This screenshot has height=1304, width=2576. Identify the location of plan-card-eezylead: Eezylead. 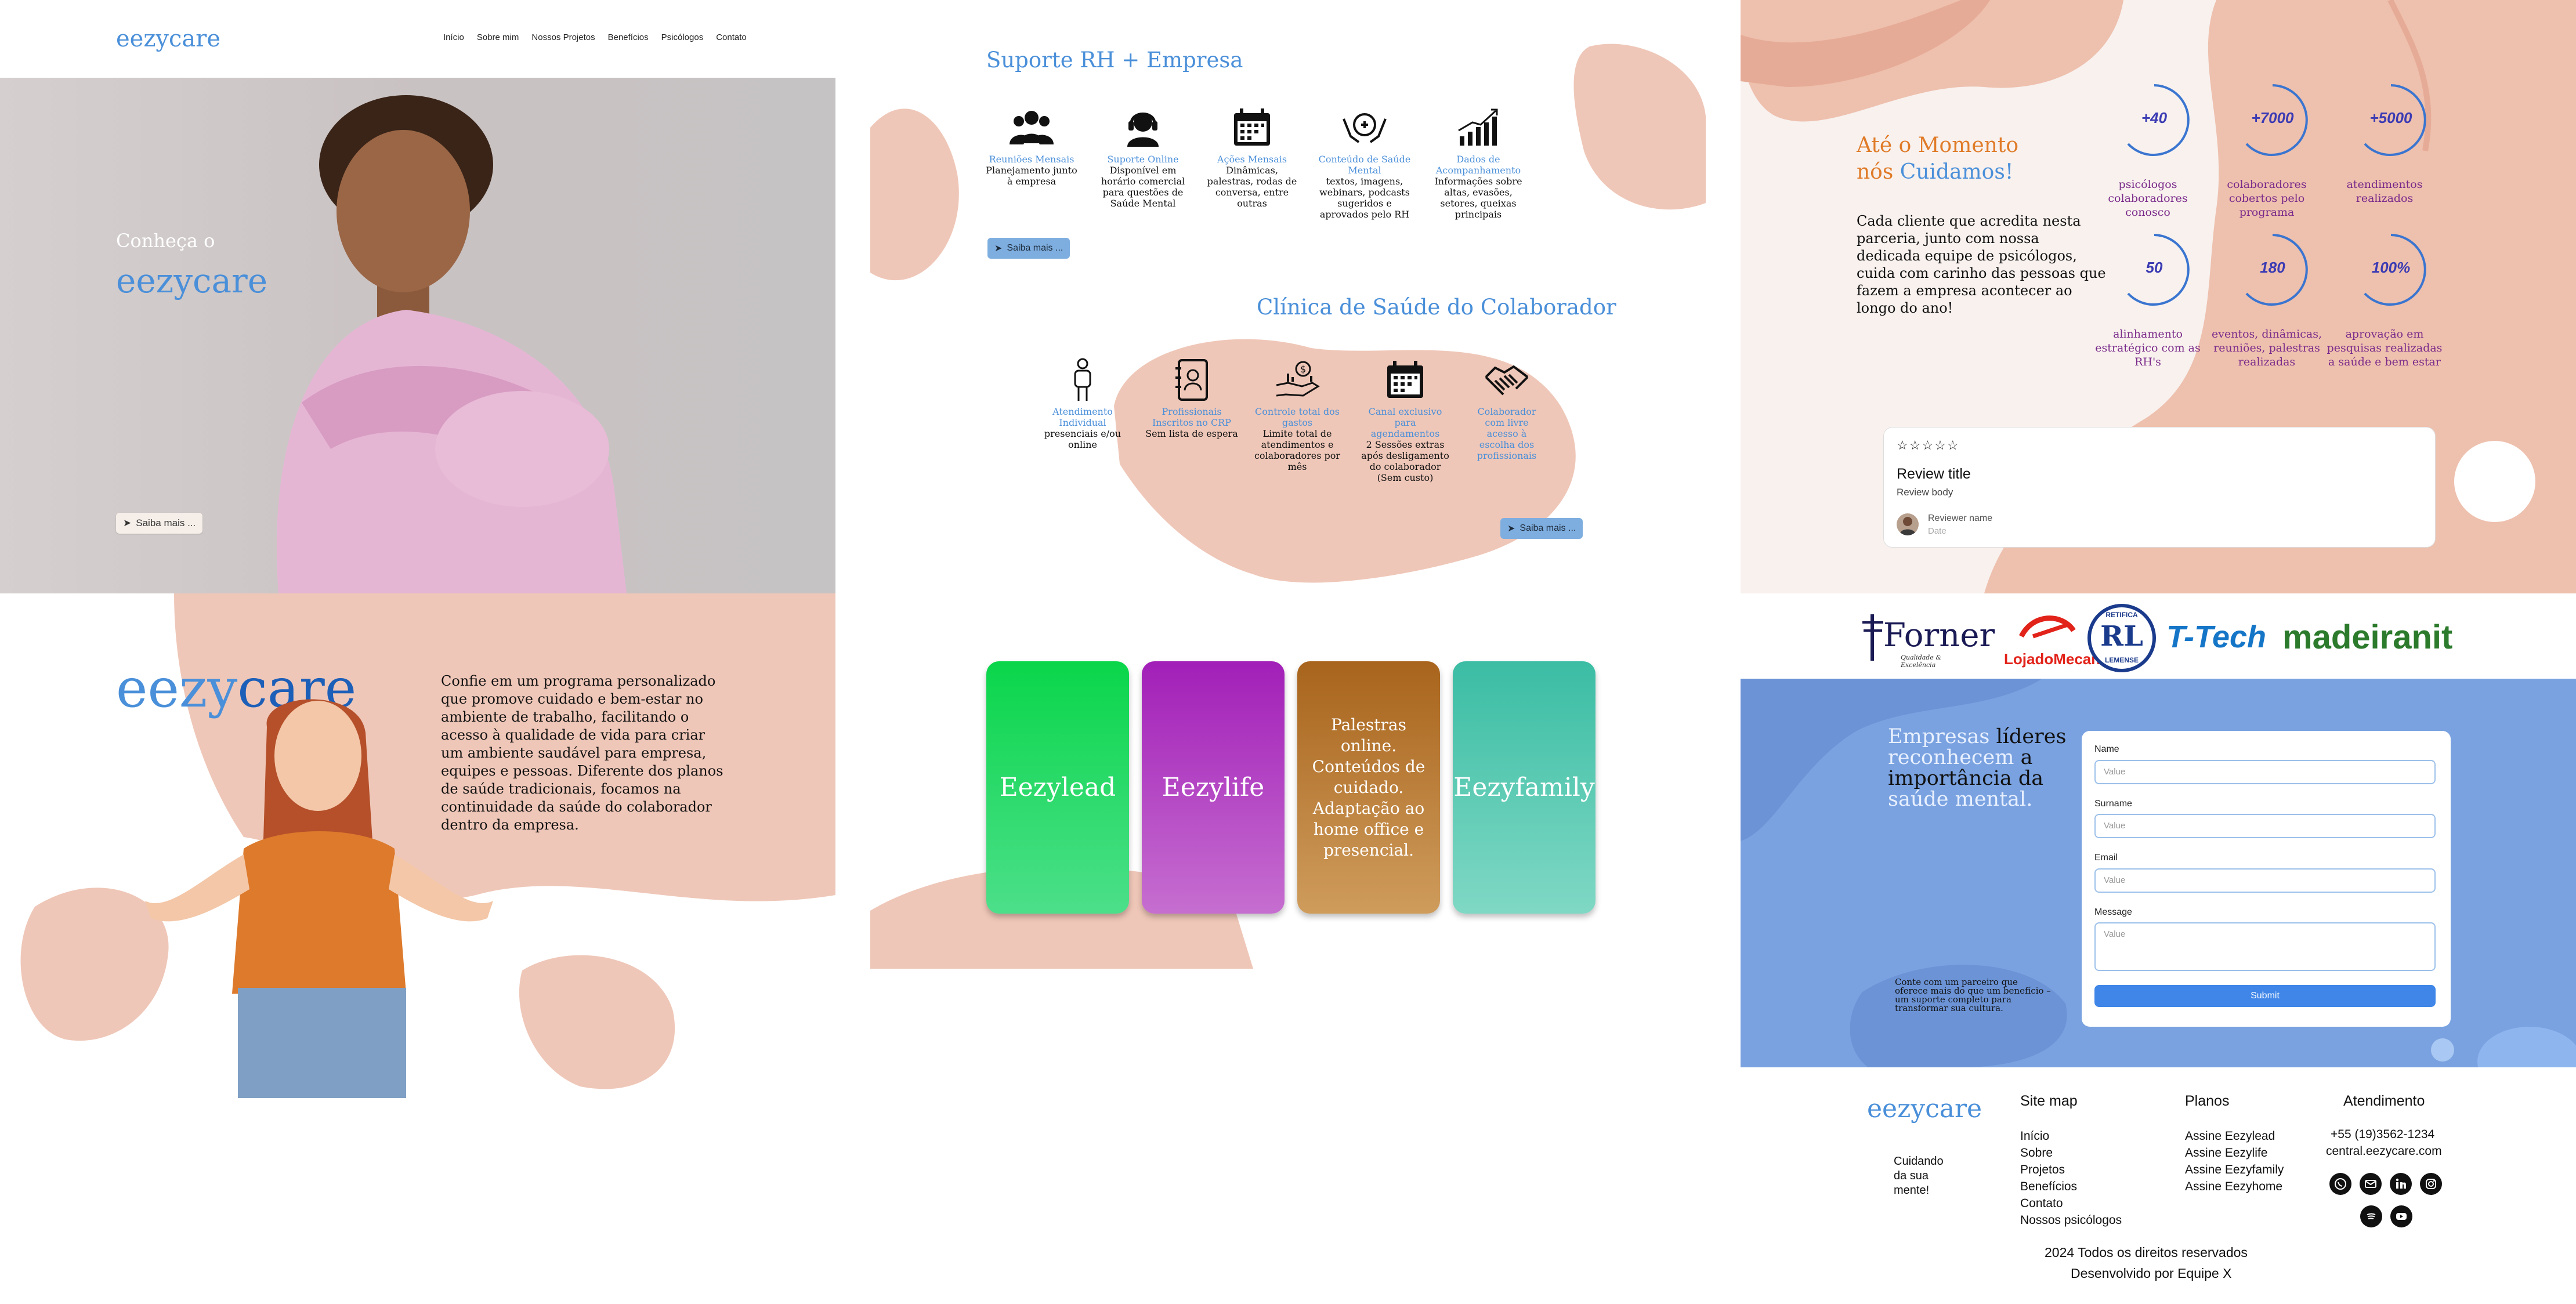
(1057, 787).